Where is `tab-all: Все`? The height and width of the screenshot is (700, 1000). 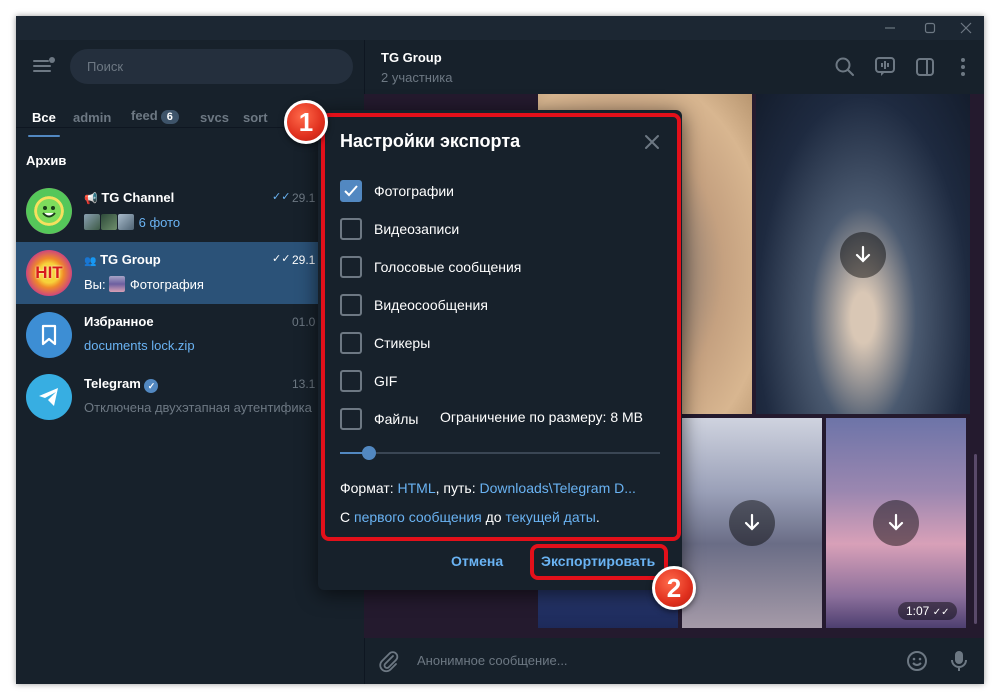
tab-all: Все is located at coordinates (44, 123).